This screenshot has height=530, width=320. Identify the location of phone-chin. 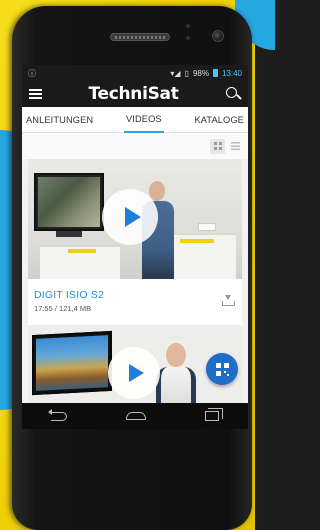
(135, 469).